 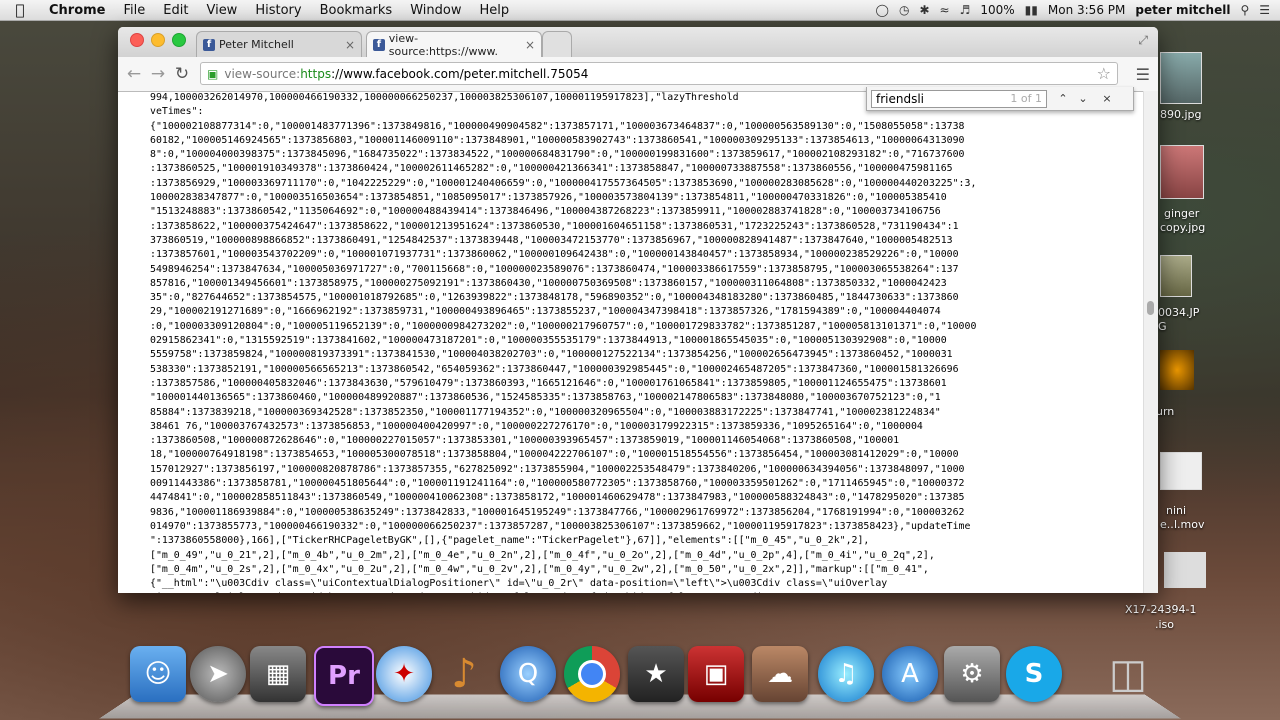 I want to click on tab-peter-mitchell: f Peter Mitchell ×, so click(x=279, y=44).